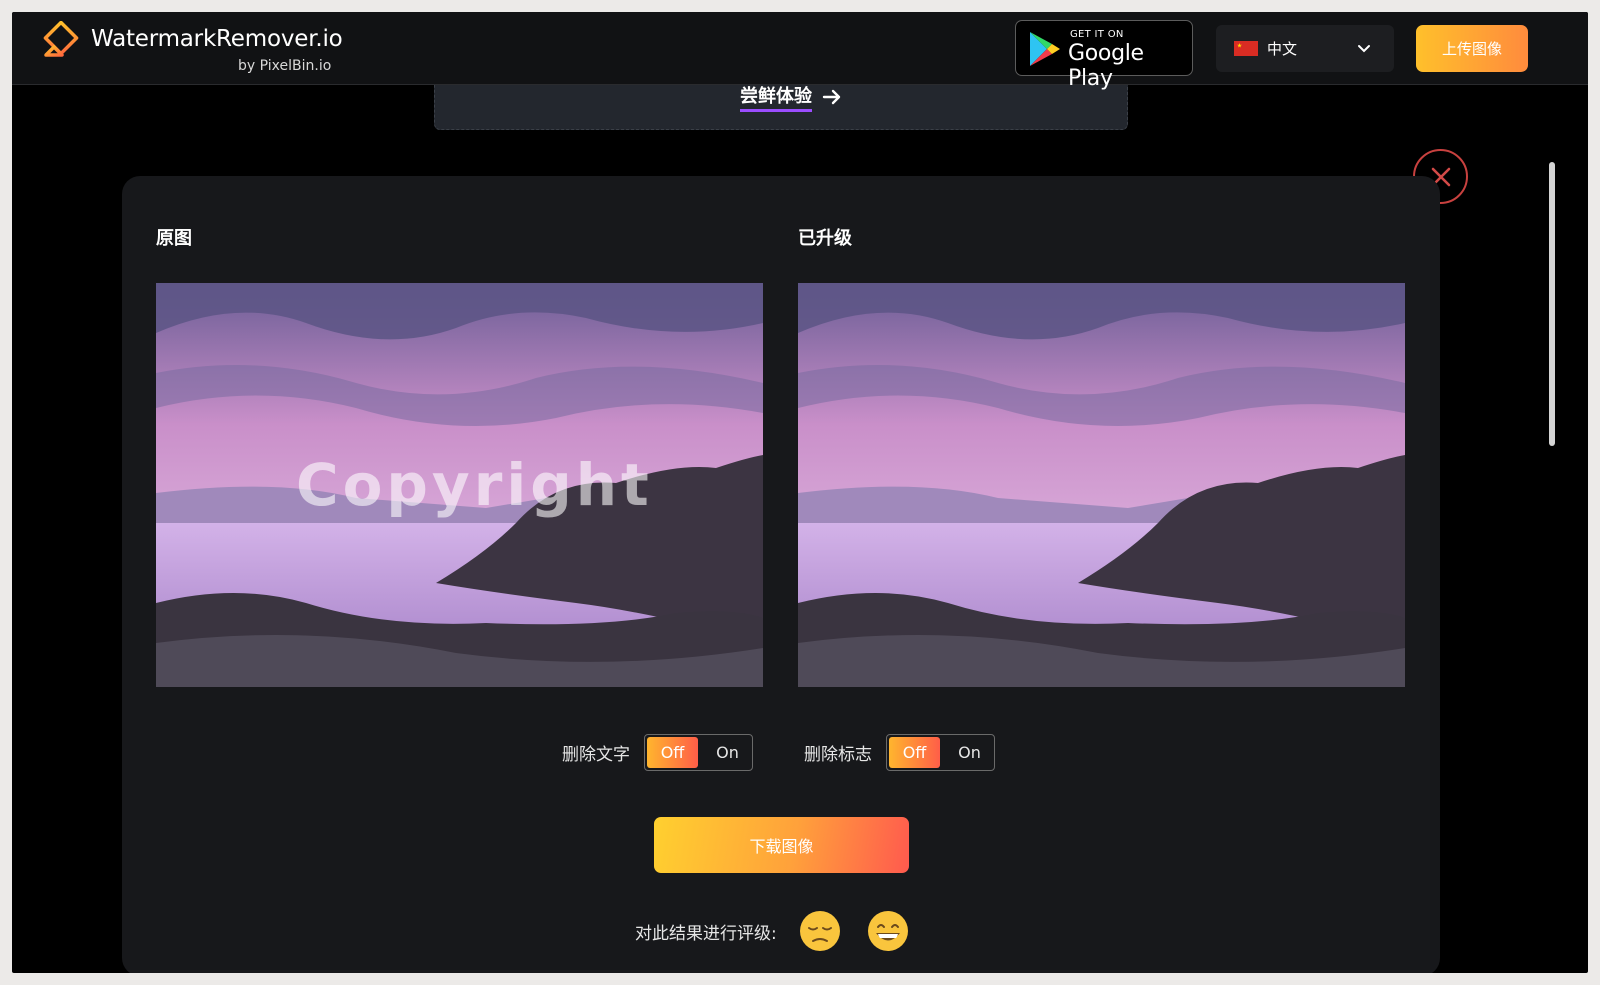 This screenshot has width=1600, height=985. I want to click on watermark-text: Copyright, so click(474, 485).